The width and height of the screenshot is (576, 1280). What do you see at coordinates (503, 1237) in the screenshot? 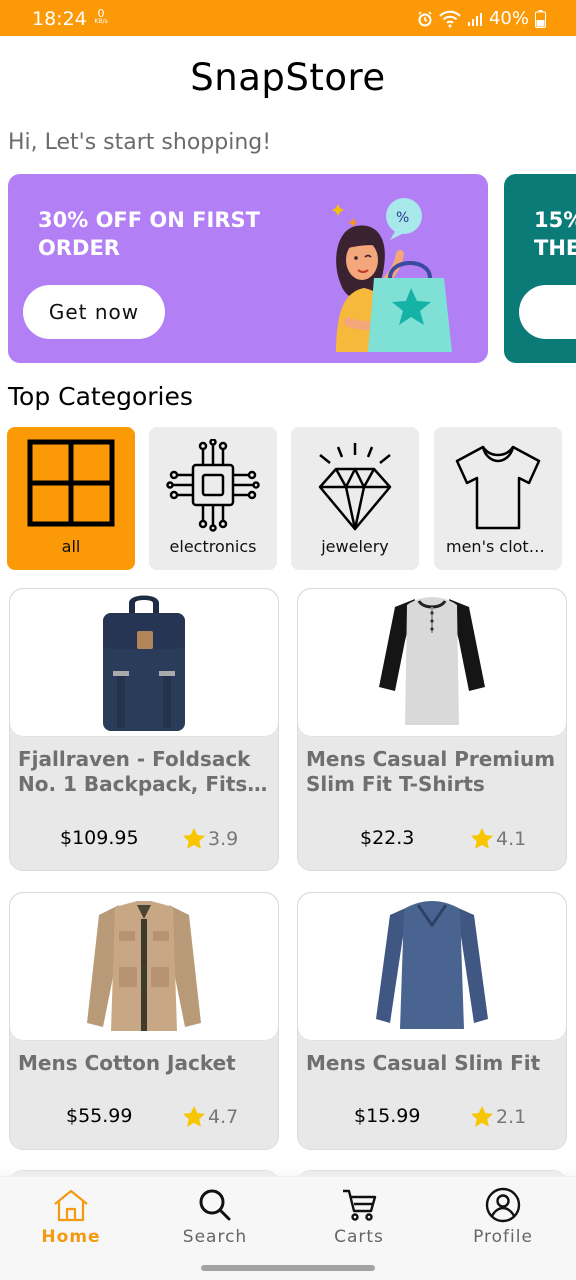
I see `nav-label: Profile` at bounding box center [503, 1237].